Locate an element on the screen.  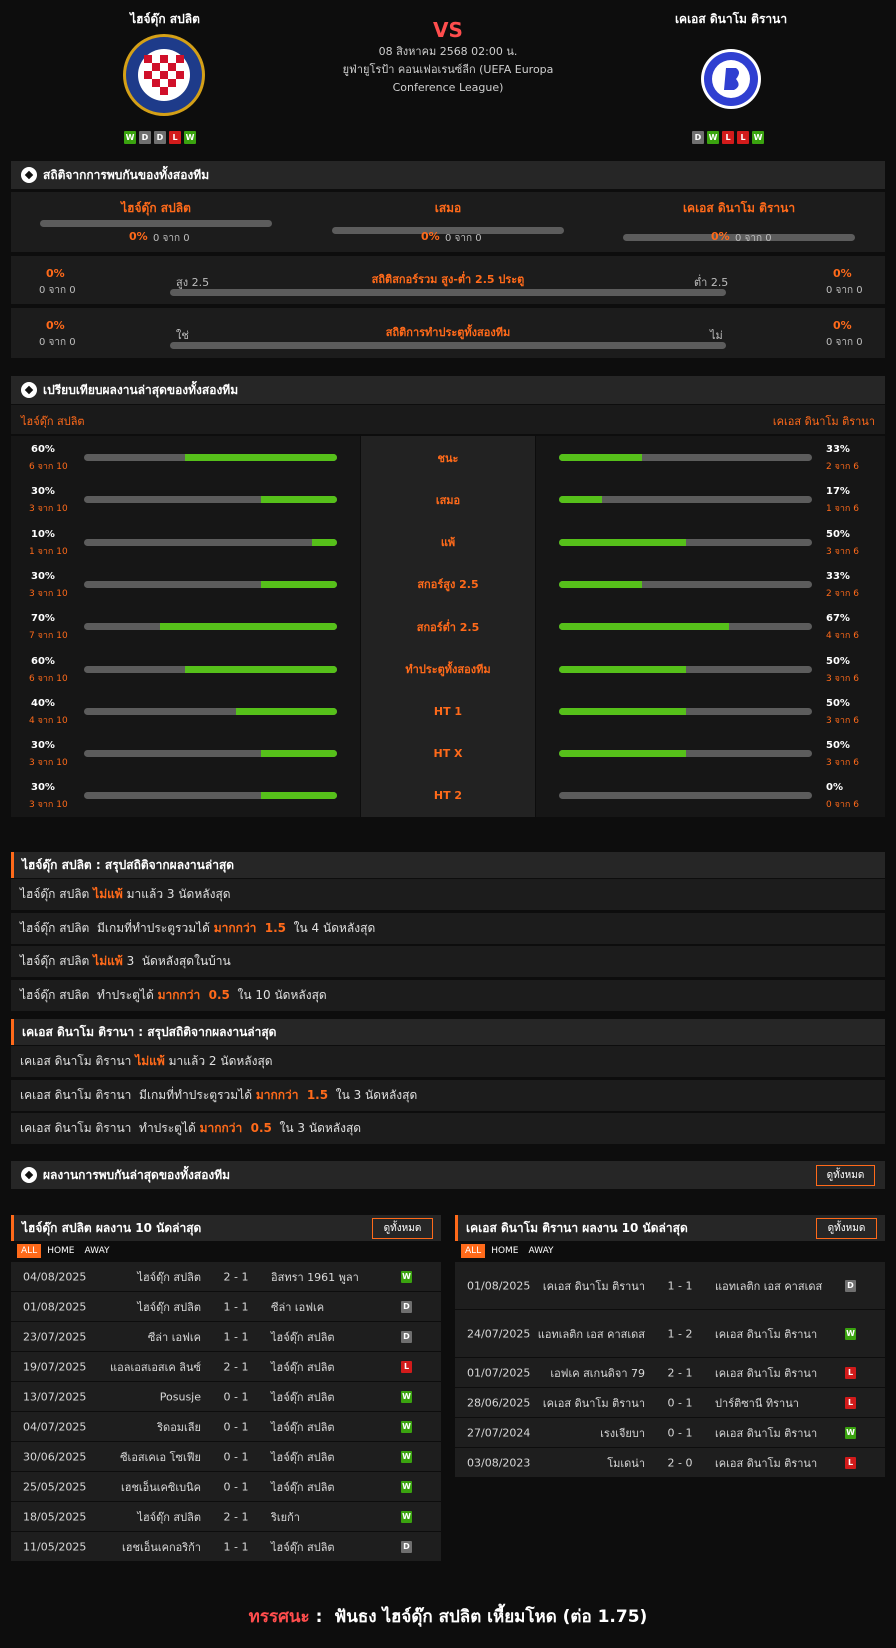
table-row: 18/05/2025 ไฮจ์ดุ๊ก สปลิต 2 - 1 ริเยก้า W is located at coordinates (226, 1516).